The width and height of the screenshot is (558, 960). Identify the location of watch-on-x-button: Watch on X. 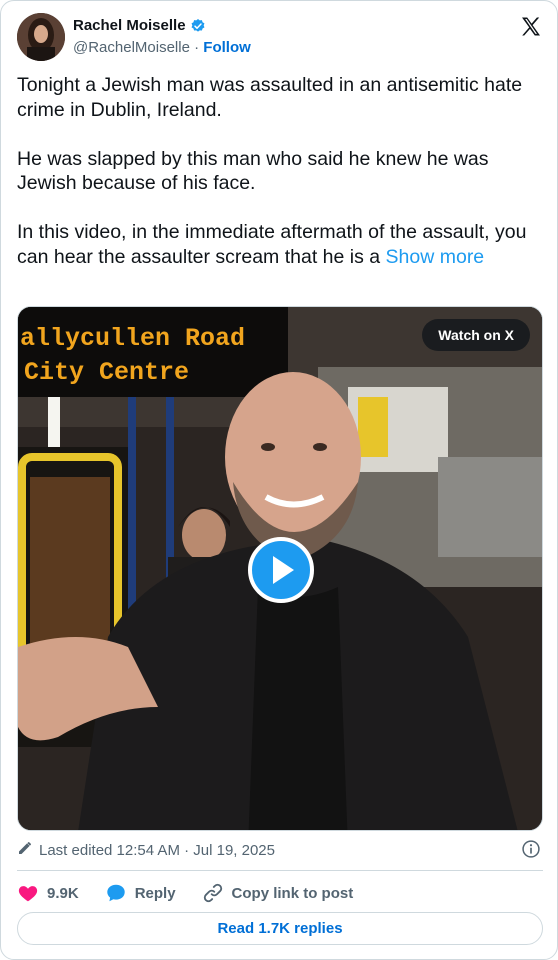
(476, 335).